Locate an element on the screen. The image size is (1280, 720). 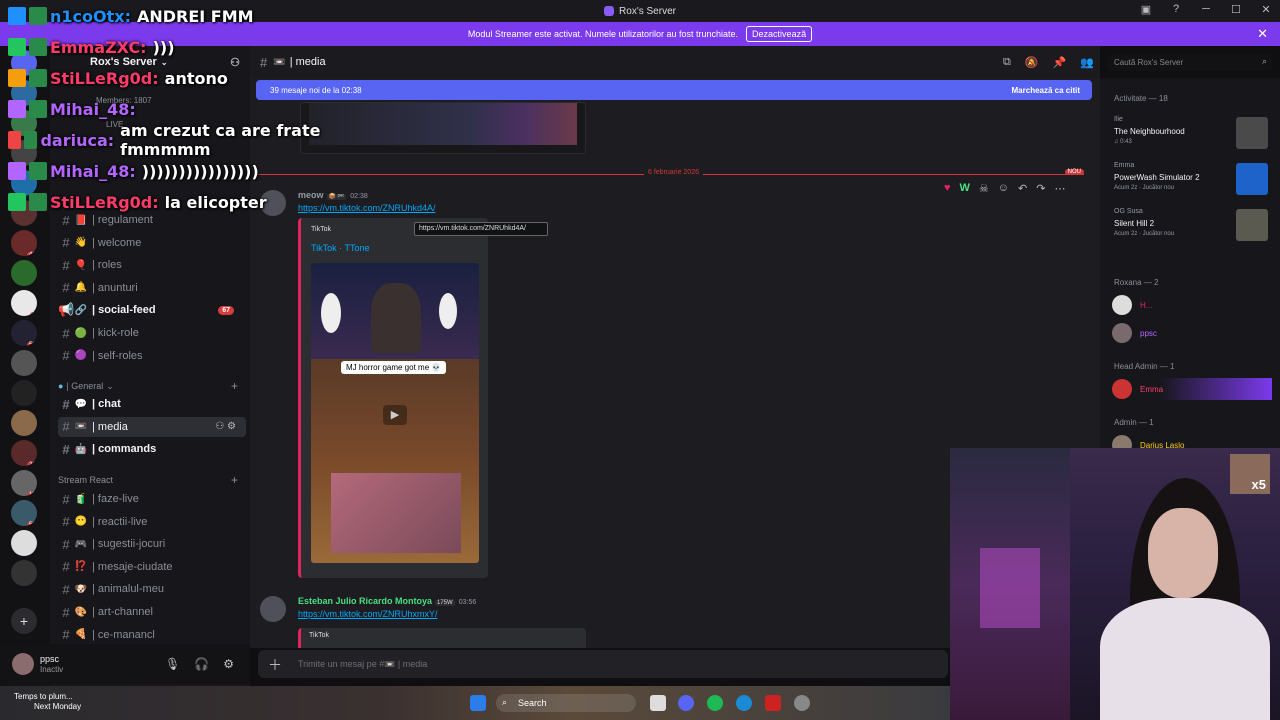
channel-emoji: 🎮 is located at coordinates (81, 544).